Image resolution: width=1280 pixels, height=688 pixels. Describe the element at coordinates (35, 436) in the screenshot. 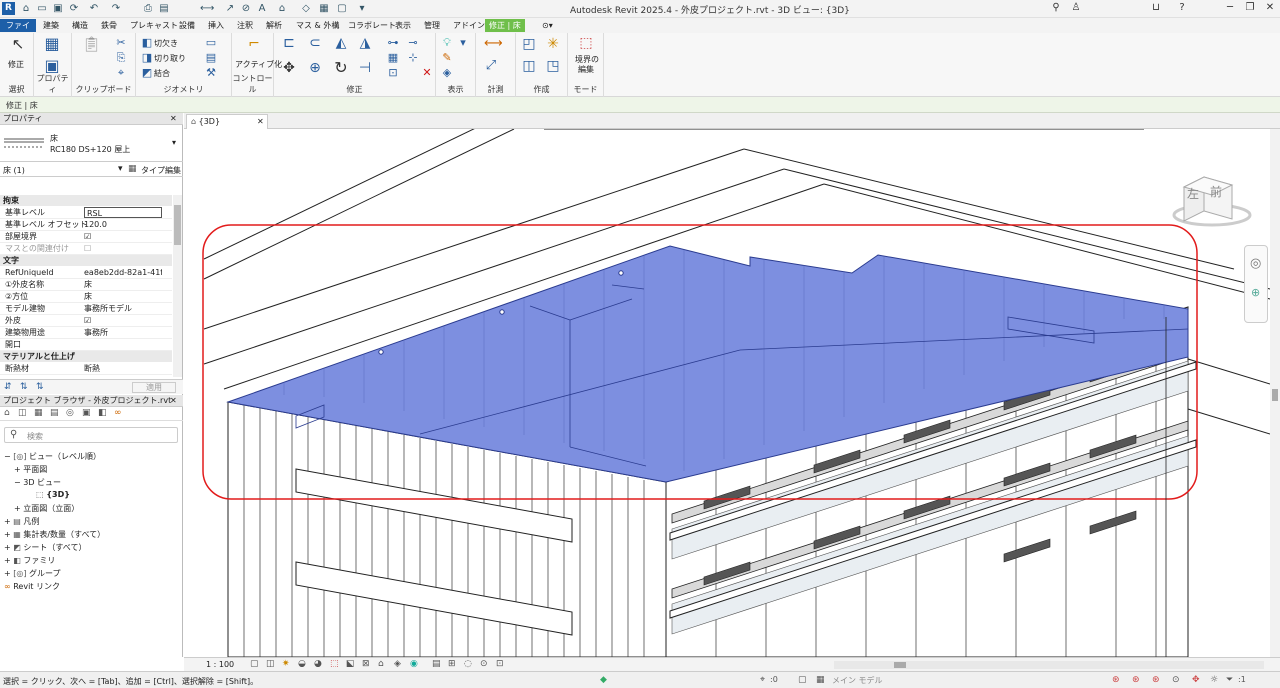

I see `search-input: 検索` at that location.